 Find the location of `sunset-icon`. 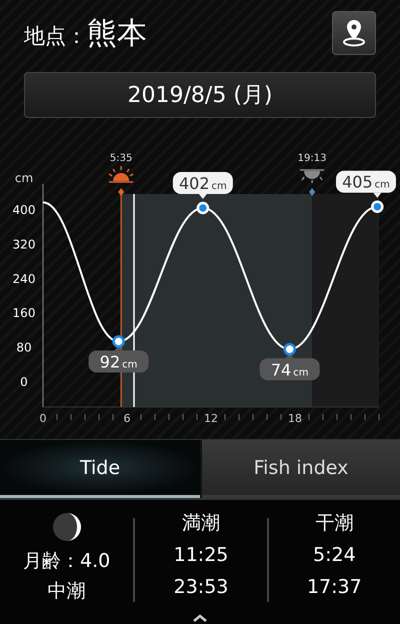

sunset-icon is located at coordinates (312, 176).